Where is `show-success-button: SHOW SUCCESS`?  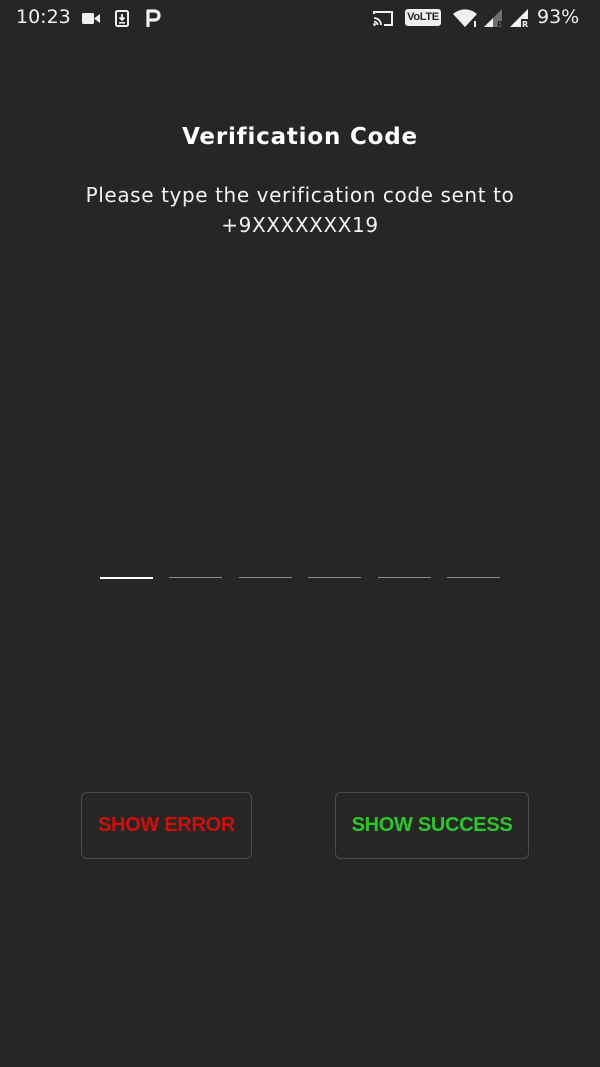
show-success-button: SHOW SUCCESS is located at coordinates (432, 825).